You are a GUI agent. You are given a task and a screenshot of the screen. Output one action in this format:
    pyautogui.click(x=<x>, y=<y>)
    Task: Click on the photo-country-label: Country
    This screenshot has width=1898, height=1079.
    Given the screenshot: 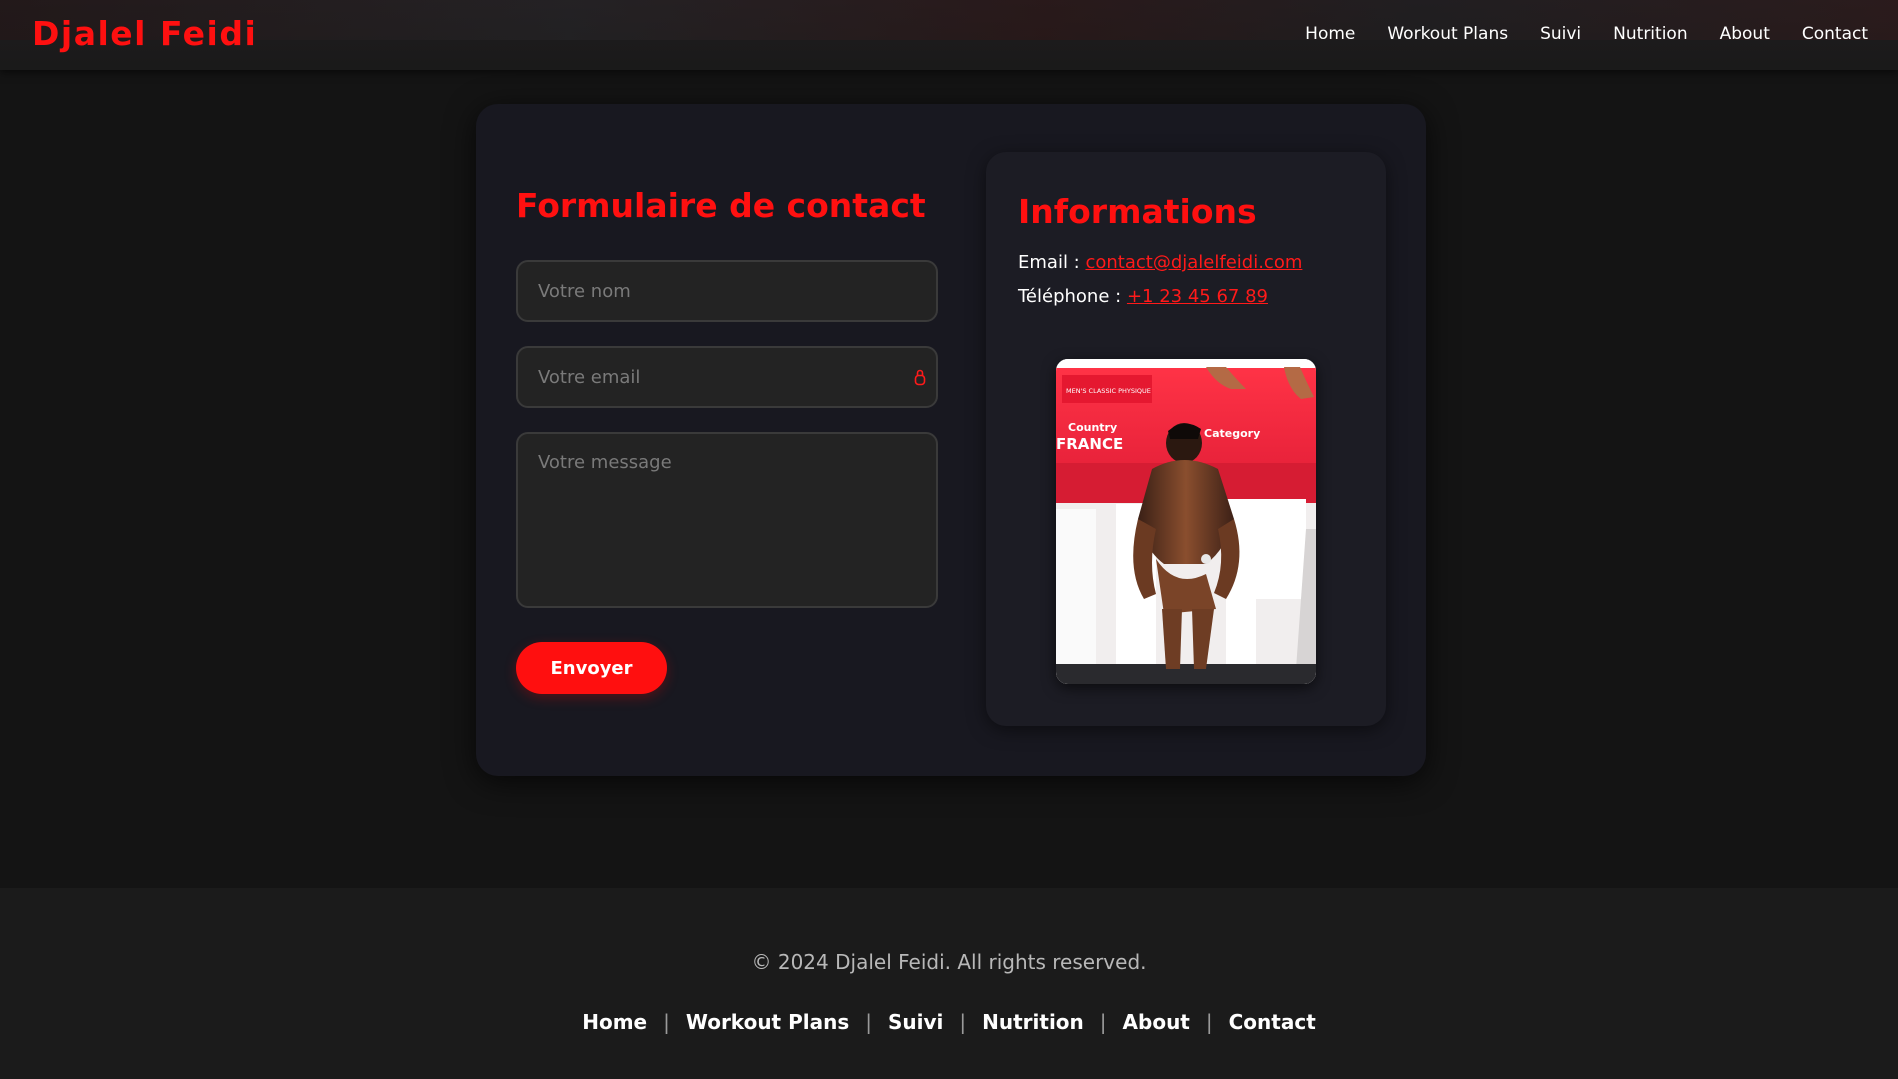 What is the action you would take?
    pyautogui.click(x=1092, y=427)
    